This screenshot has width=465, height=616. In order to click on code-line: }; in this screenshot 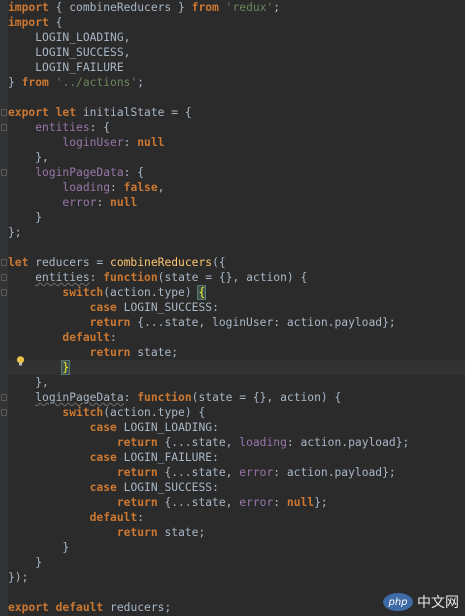, I will do `click(15, 232)`.